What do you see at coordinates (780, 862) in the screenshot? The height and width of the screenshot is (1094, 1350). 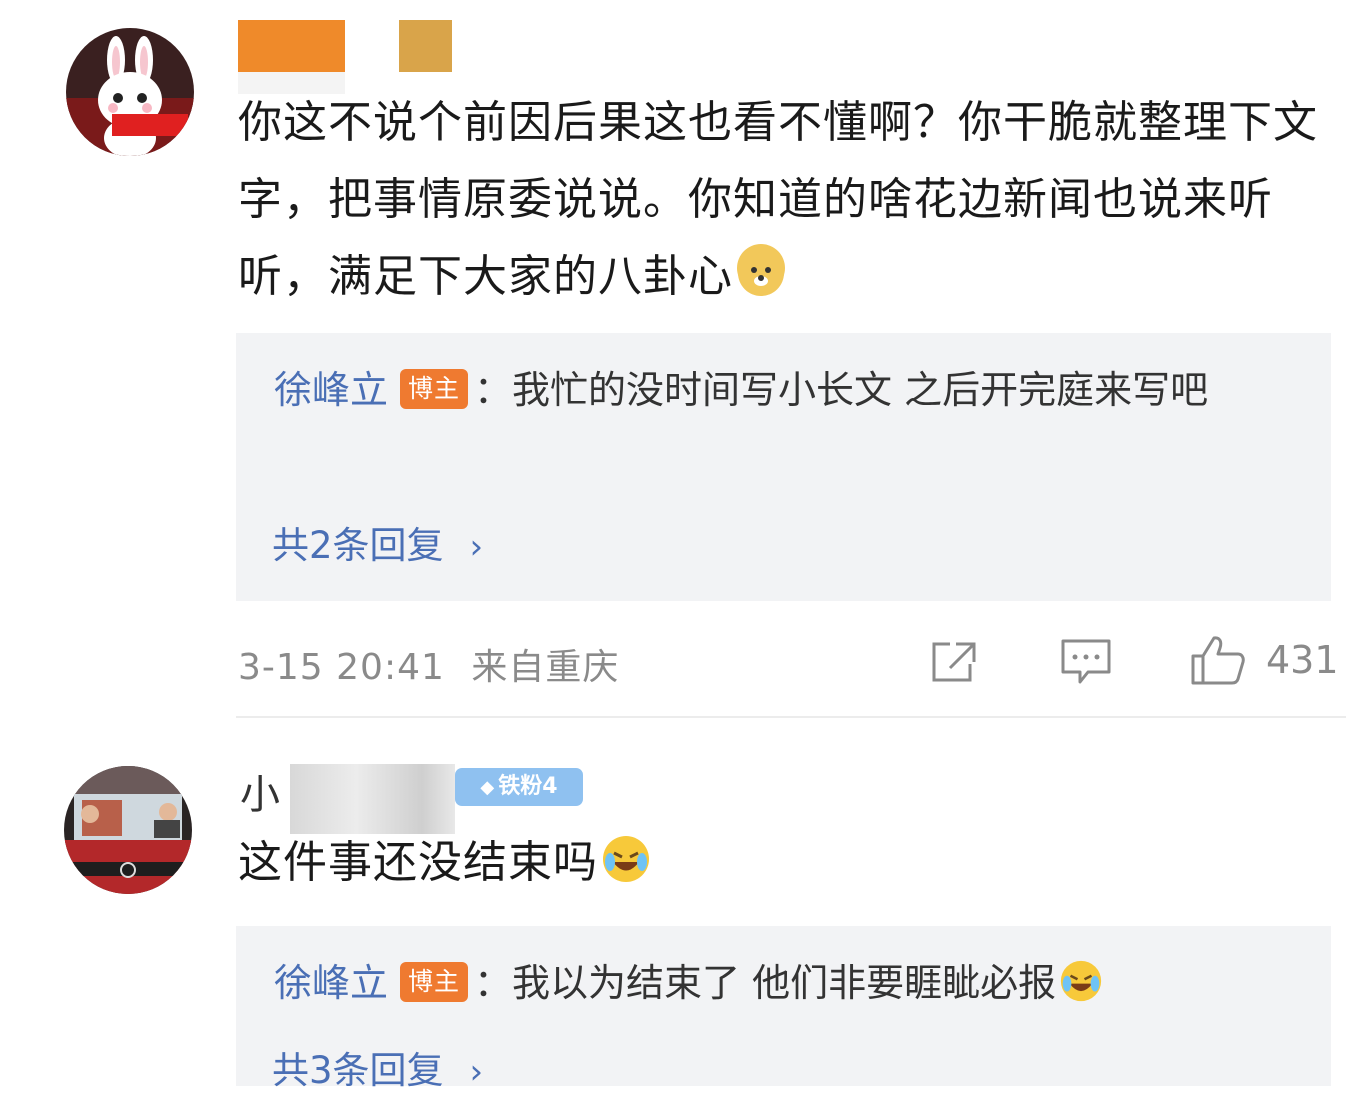 I see `comment-text: 这件事还没结束吗` at bounding box center [780, 862].